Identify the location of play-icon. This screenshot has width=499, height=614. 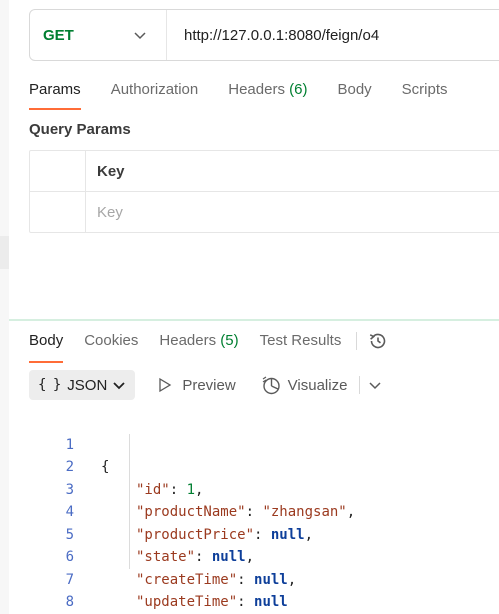
(165, 385).